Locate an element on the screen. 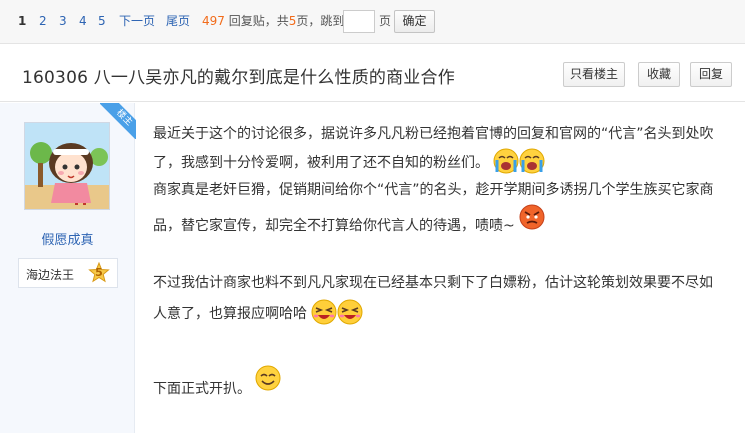 The height and width of the screenshot is (433, 745). post-line-with-emoticons: 了，我感到十分怜爱啊，被利用了还不自知的粉丝们。 is located at coordinates (349, 162).